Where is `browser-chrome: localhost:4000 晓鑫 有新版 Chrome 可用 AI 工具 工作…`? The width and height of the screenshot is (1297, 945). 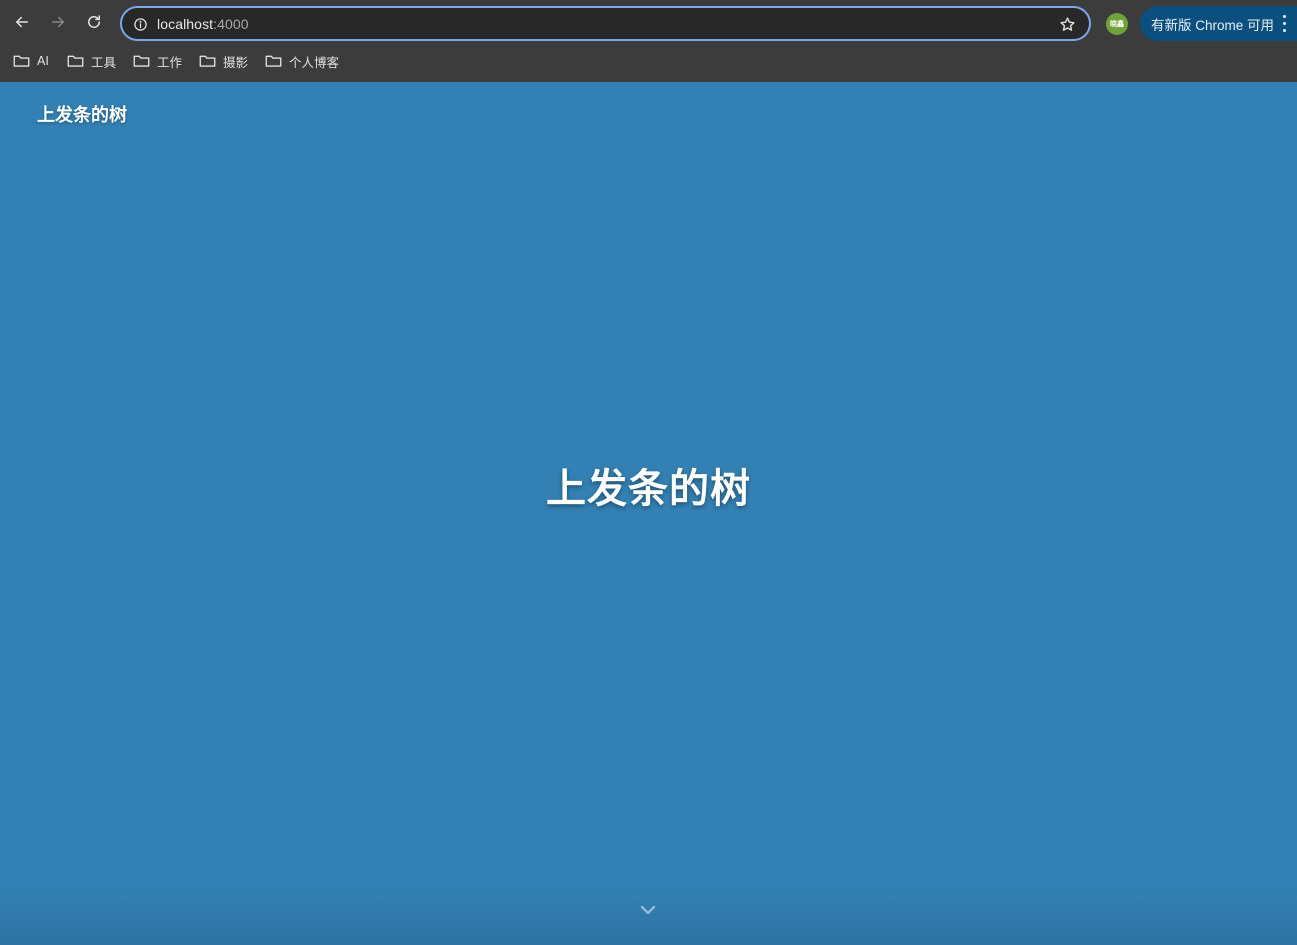
browser-chrome: localhost:4000 晓鑫 有新版 Chrome 可用 AI 工具 工作… is located at coordinates (648, 41).